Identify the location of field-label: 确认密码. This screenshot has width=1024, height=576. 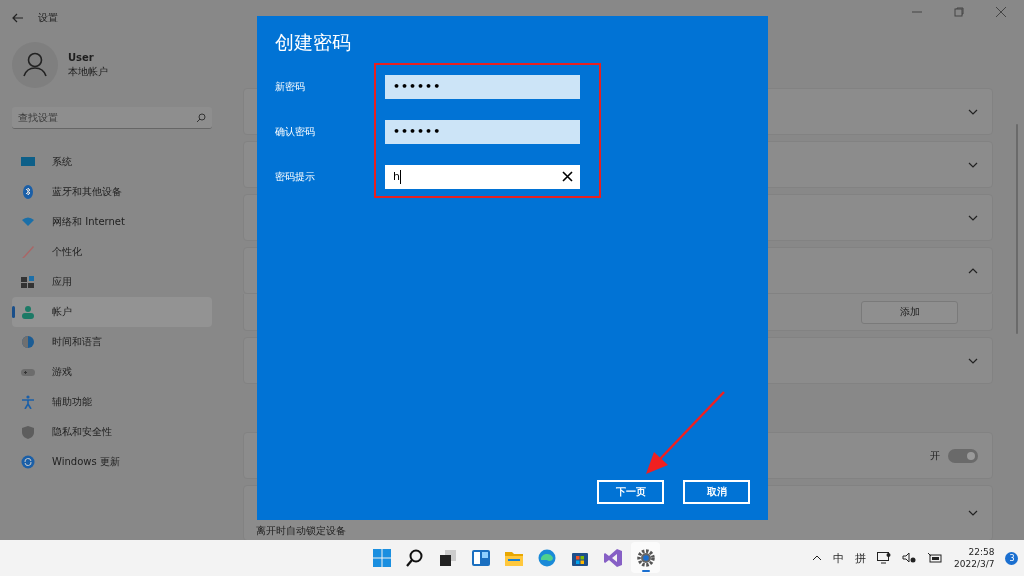
(295, 131).